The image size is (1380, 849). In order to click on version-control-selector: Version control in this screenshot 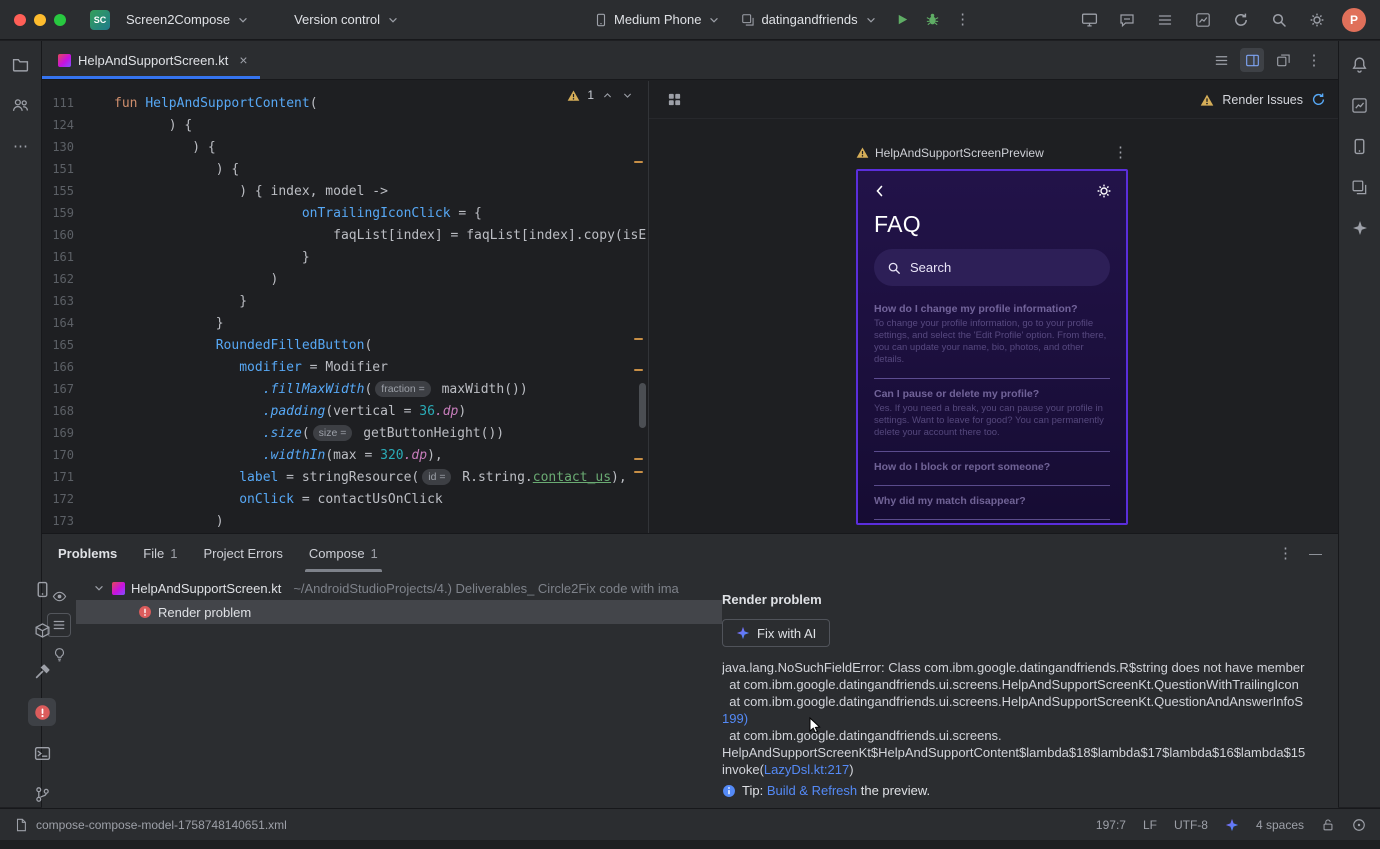, I will do `click(347, 19)`.